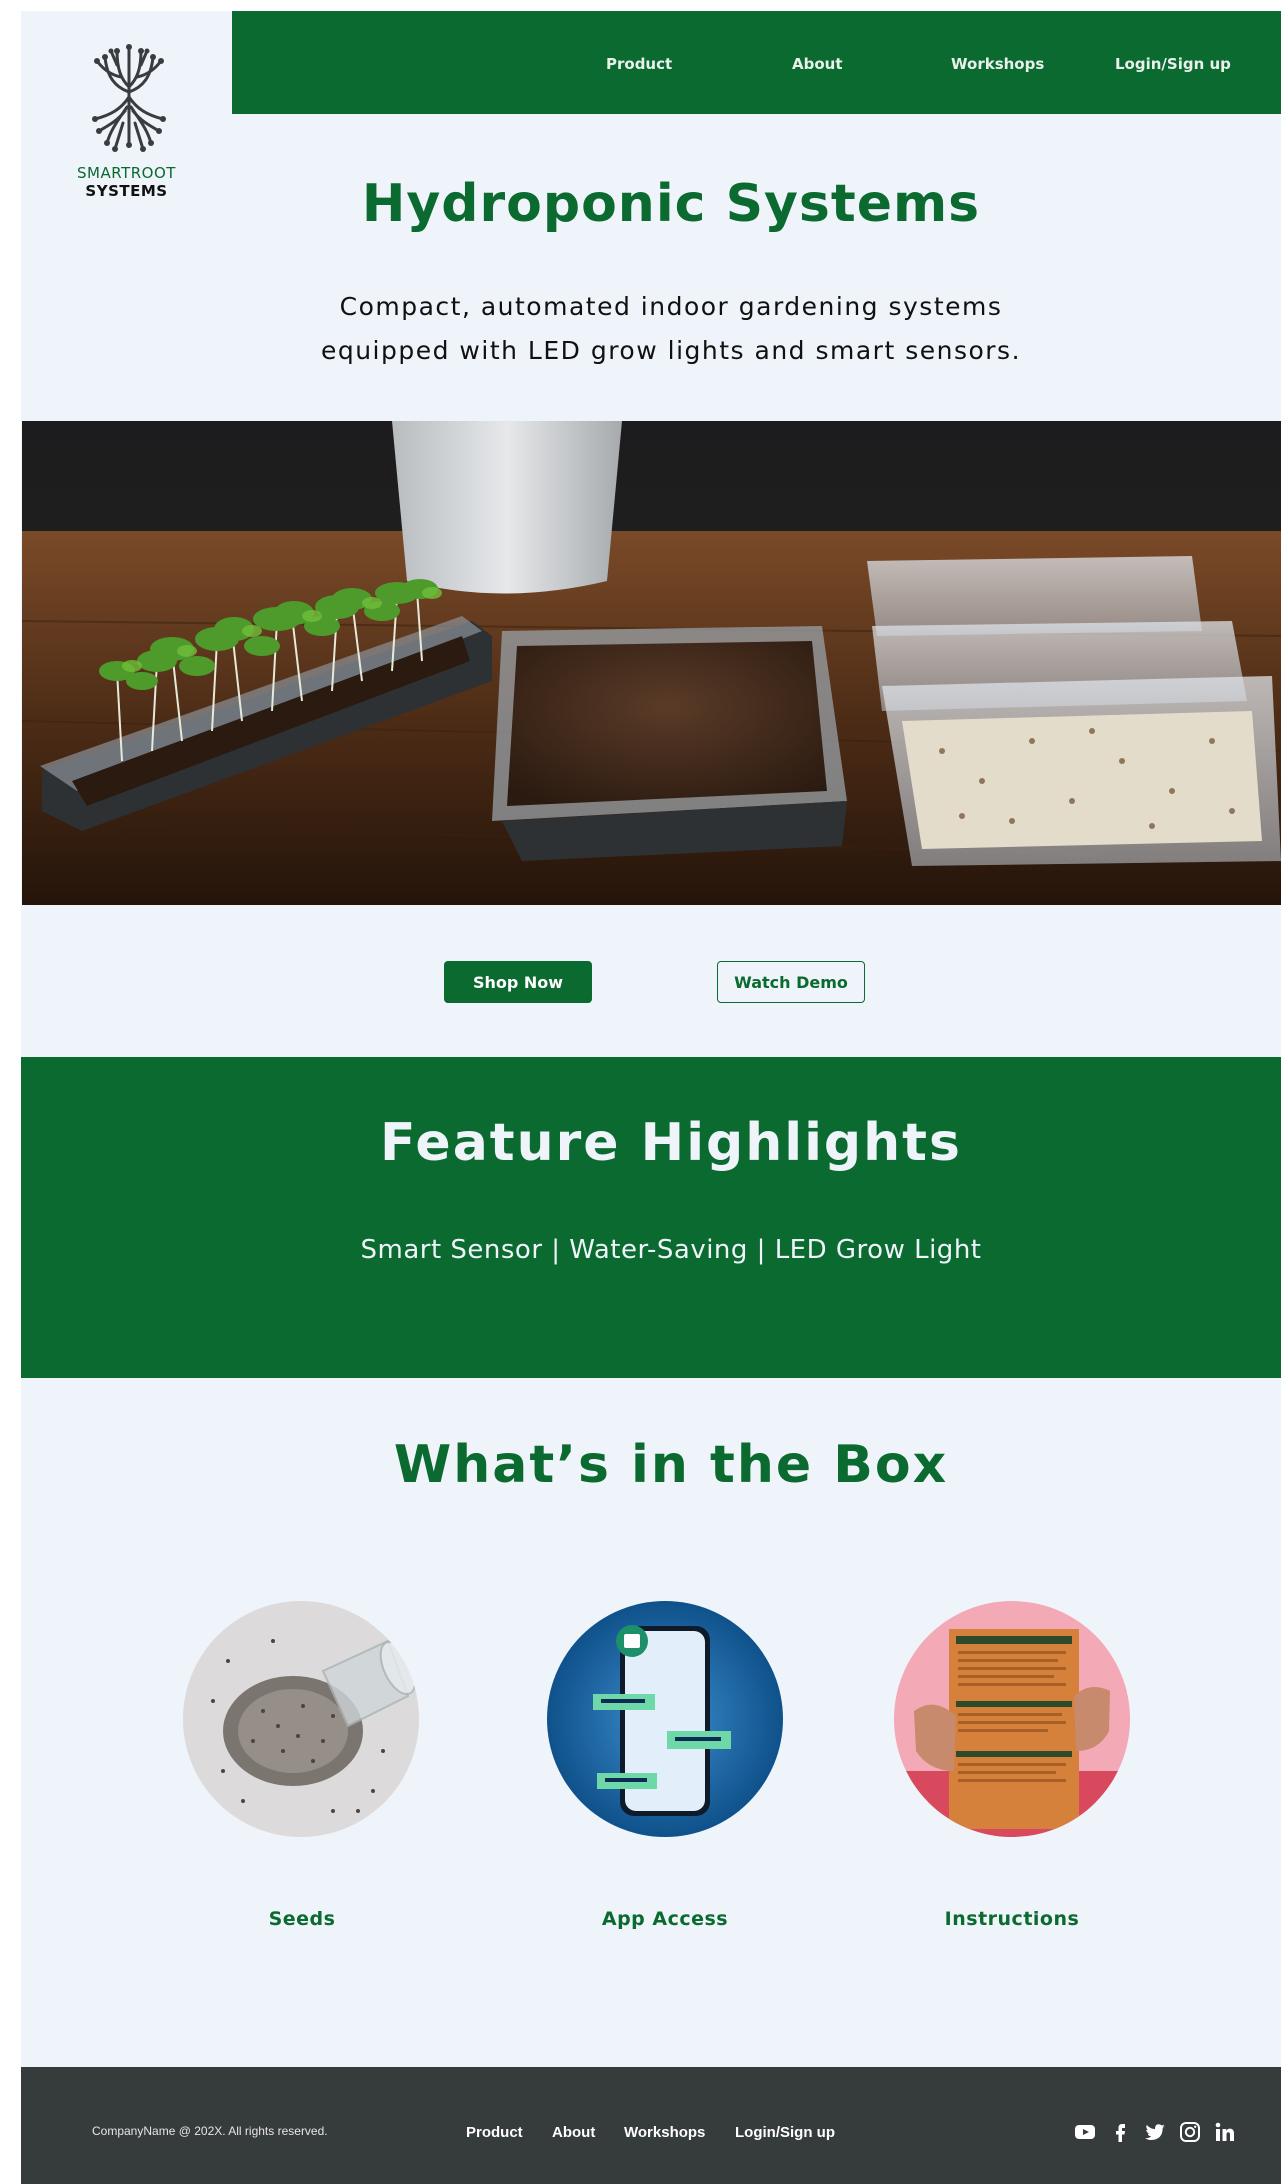  I want to click on logo: SMARTROOT SYSTEMS, so click(126, 106).